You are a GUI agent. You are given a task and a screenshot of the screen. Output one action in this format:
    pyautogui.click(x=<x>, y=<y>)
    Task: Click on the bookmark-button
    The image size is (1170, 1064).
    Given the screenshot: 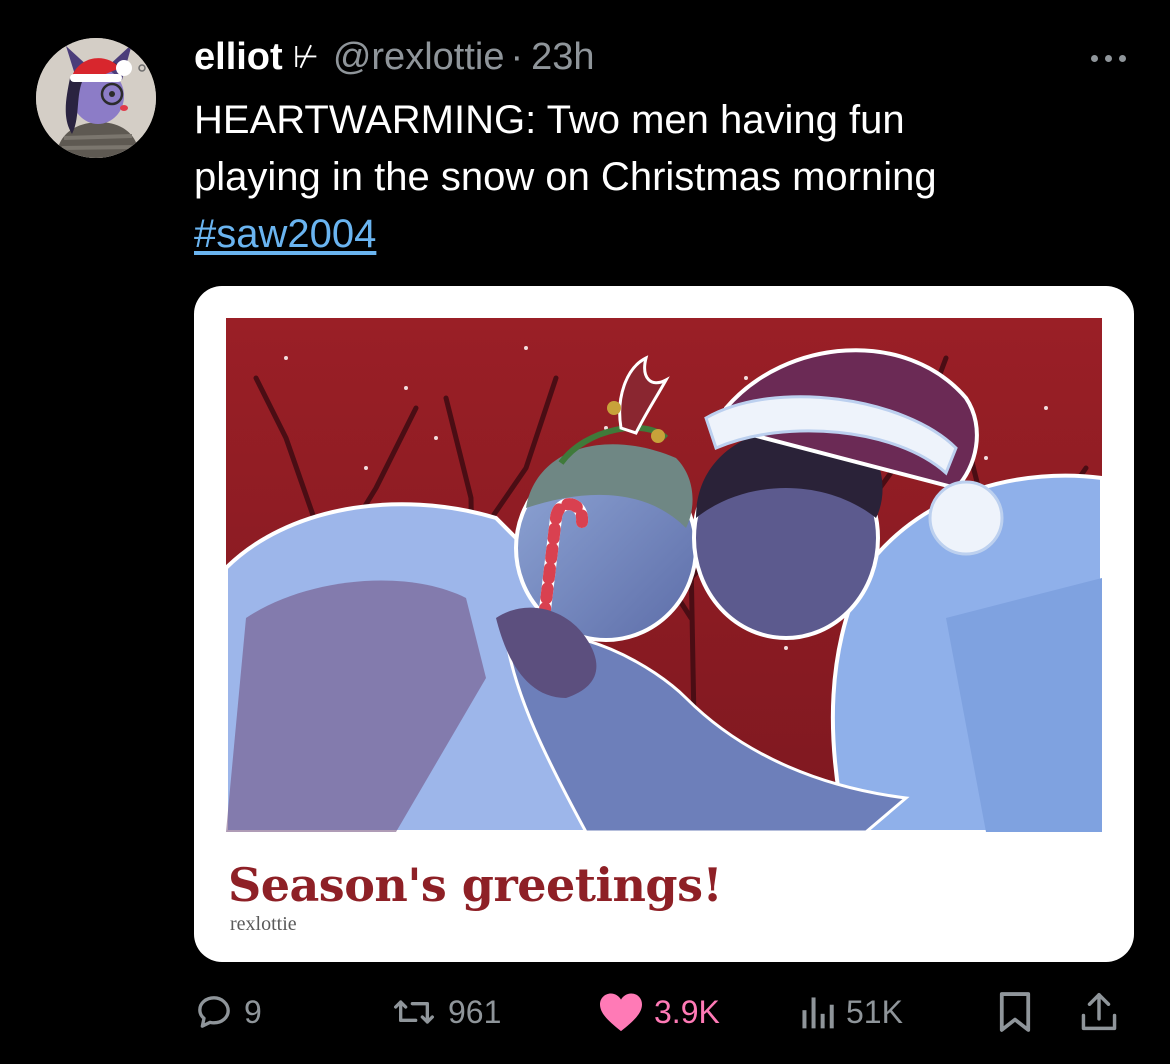 What is the action you would take?
    pyautogui.click(x=1015, y=1012)
    